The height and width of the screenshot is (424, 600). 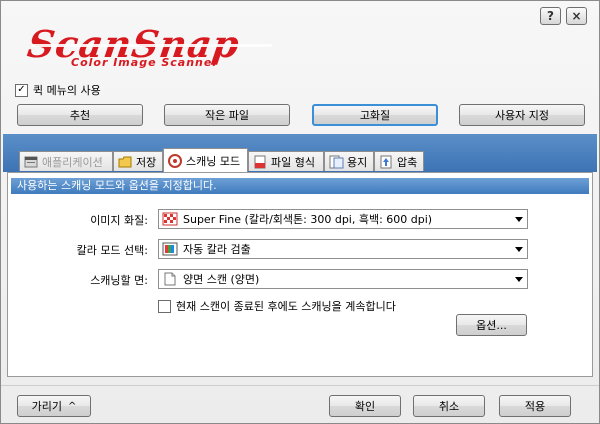 I want to click on tab-file-format: 파일 형식, so click(x=286, y=161).